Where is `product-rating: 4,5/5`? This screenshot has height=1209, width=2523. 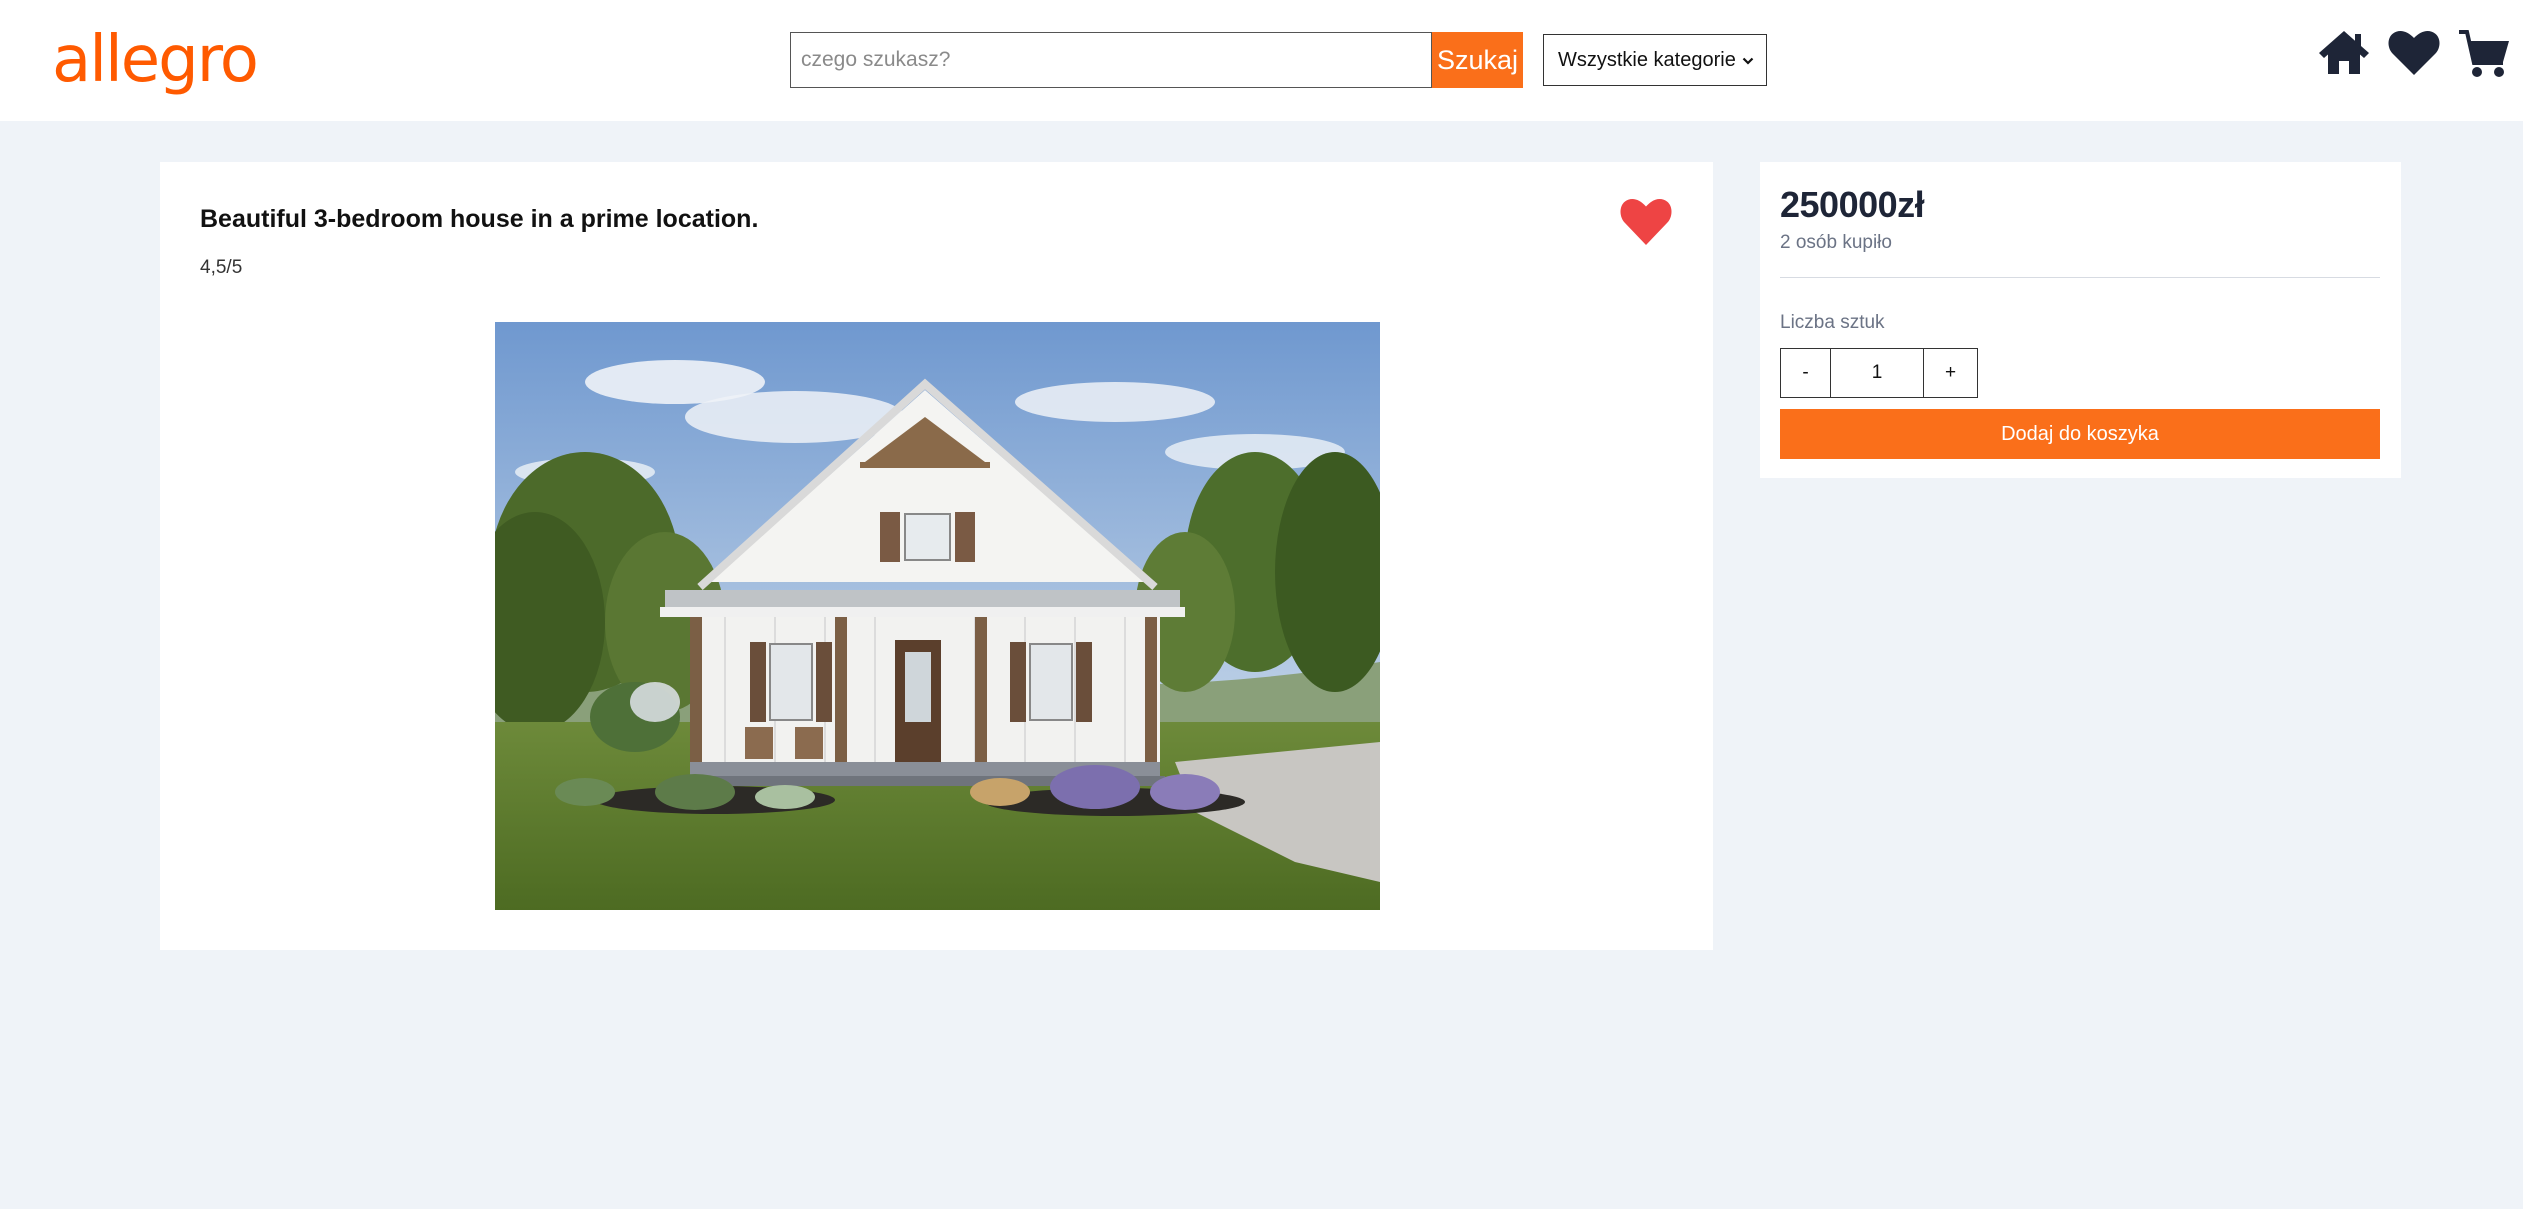 product-rating: 4,5/5 is located at coordinates (221, 267).